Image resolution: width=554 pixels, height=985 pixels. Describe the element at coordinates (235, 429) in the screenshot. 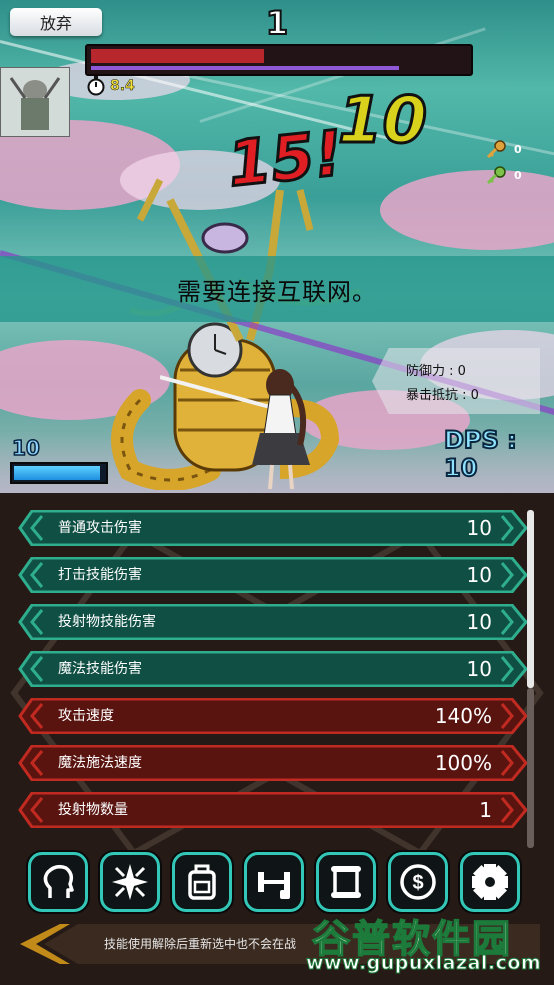

I see `player-character` at that location.